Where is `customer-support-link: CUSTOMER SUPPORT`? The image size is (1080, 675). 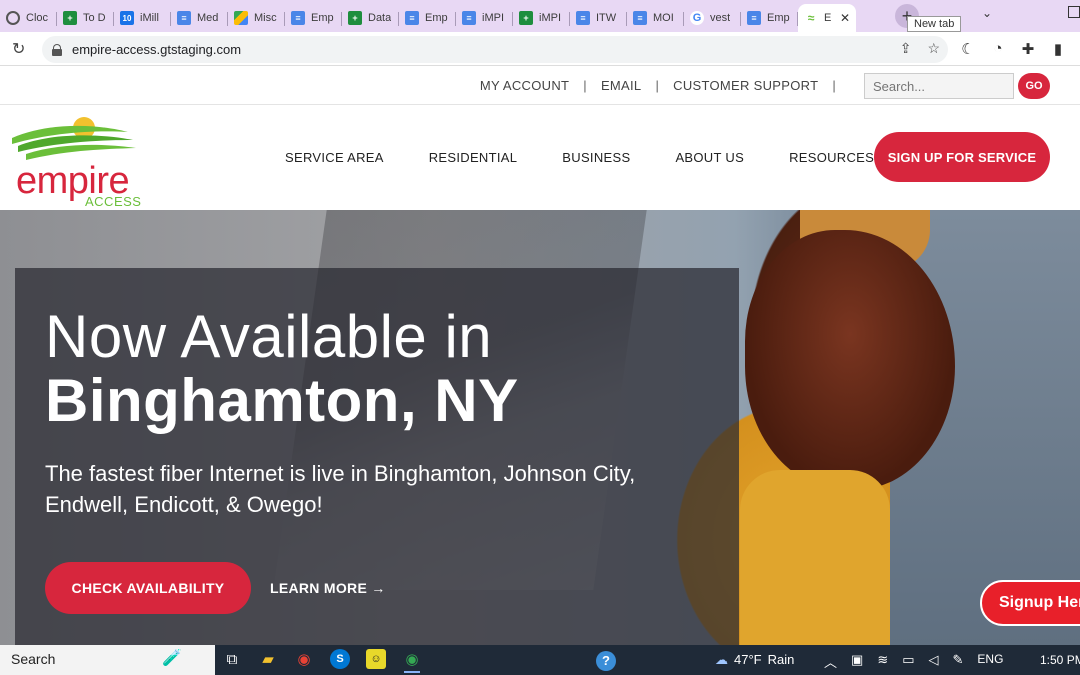 customer-support-link: CUSTOMER SUPPORT is located at coordinates (745, 85).